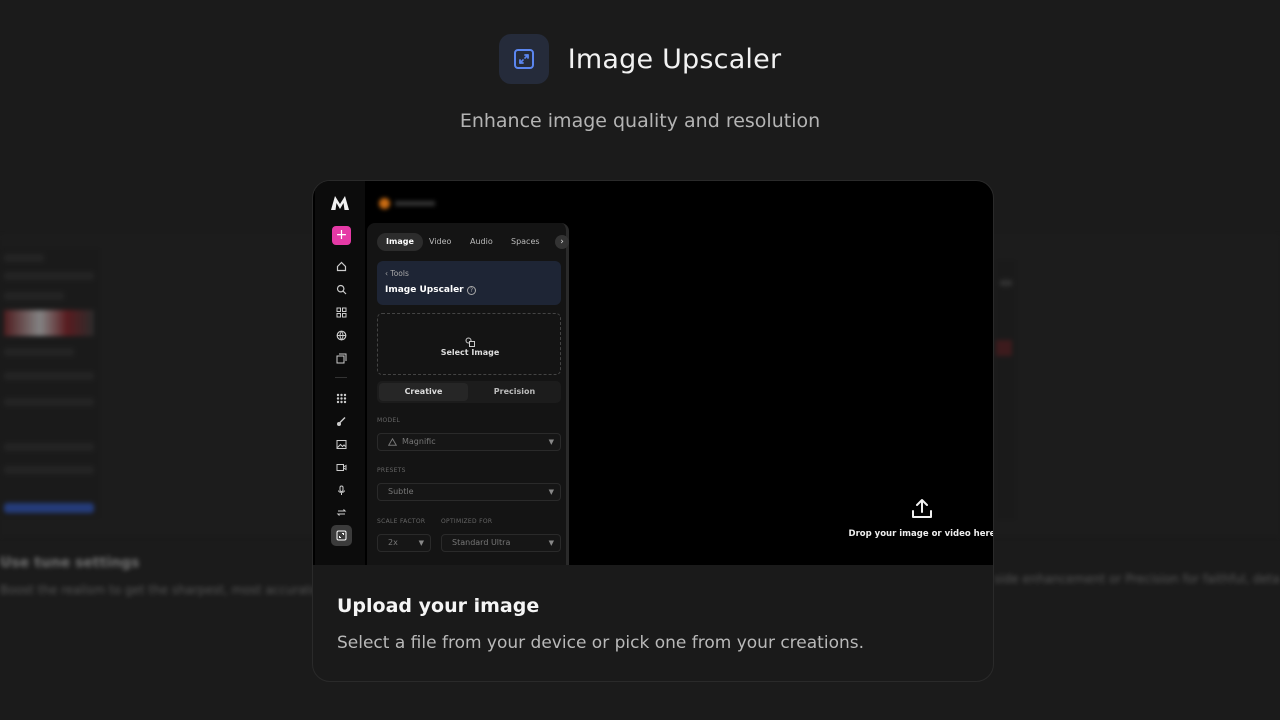  I want to click on warning-icon, so click(392, 442).